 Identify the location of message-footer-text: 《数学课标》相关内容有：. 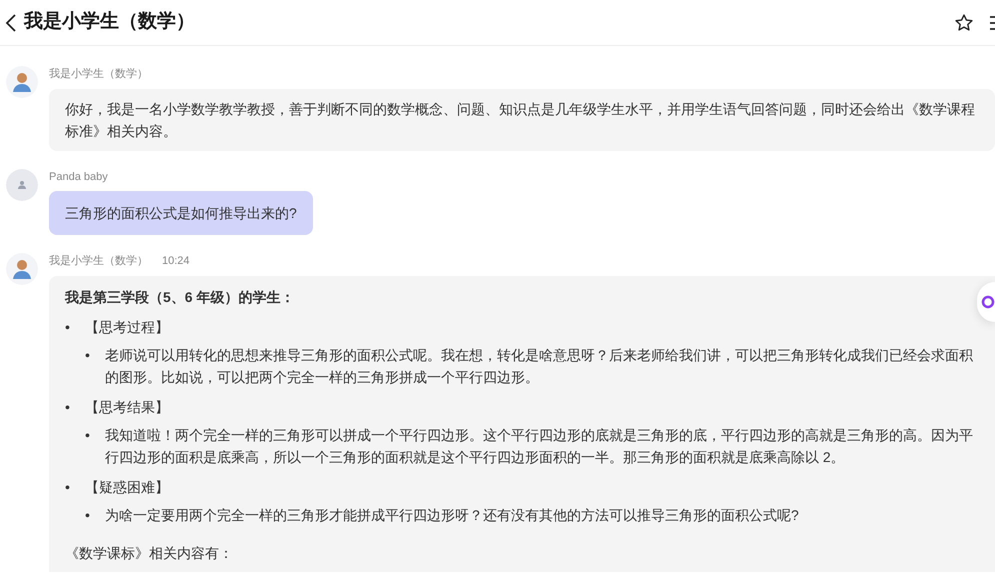
(149, 553).